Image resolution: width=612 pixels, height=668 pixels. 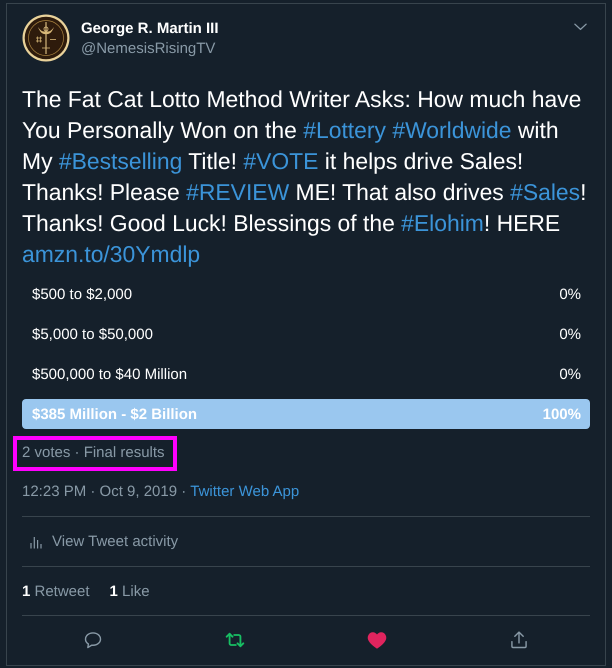 What do you see at coordinates (306, 414) in the screenshot?
I see `poll-option: $385 Million - $2 Billion 100%` at bounding box center [306, 414].